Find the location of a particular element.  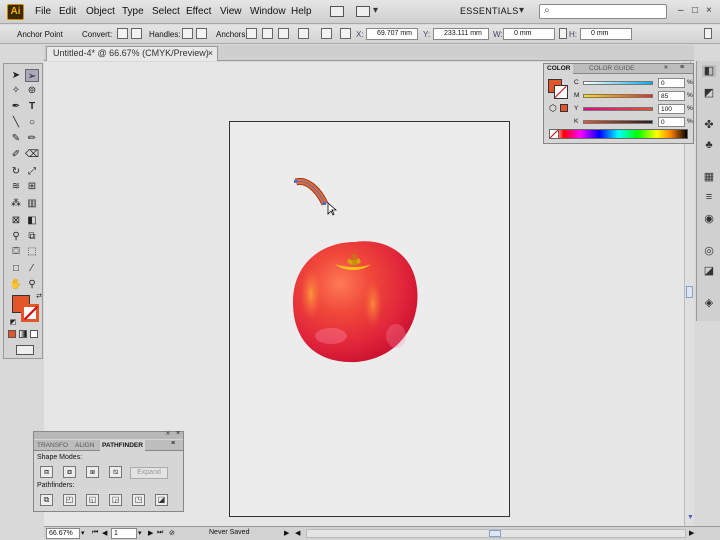

tab-pathfinder: PATHFINDER is located at coordinates (122, 445).